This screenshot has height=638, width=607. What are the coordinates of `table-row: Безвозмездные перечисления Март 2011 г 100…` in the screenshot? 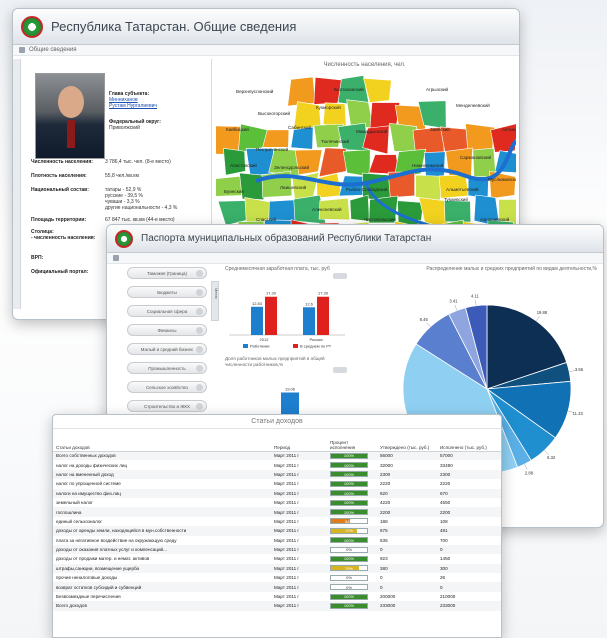 It's located at (277, 596).